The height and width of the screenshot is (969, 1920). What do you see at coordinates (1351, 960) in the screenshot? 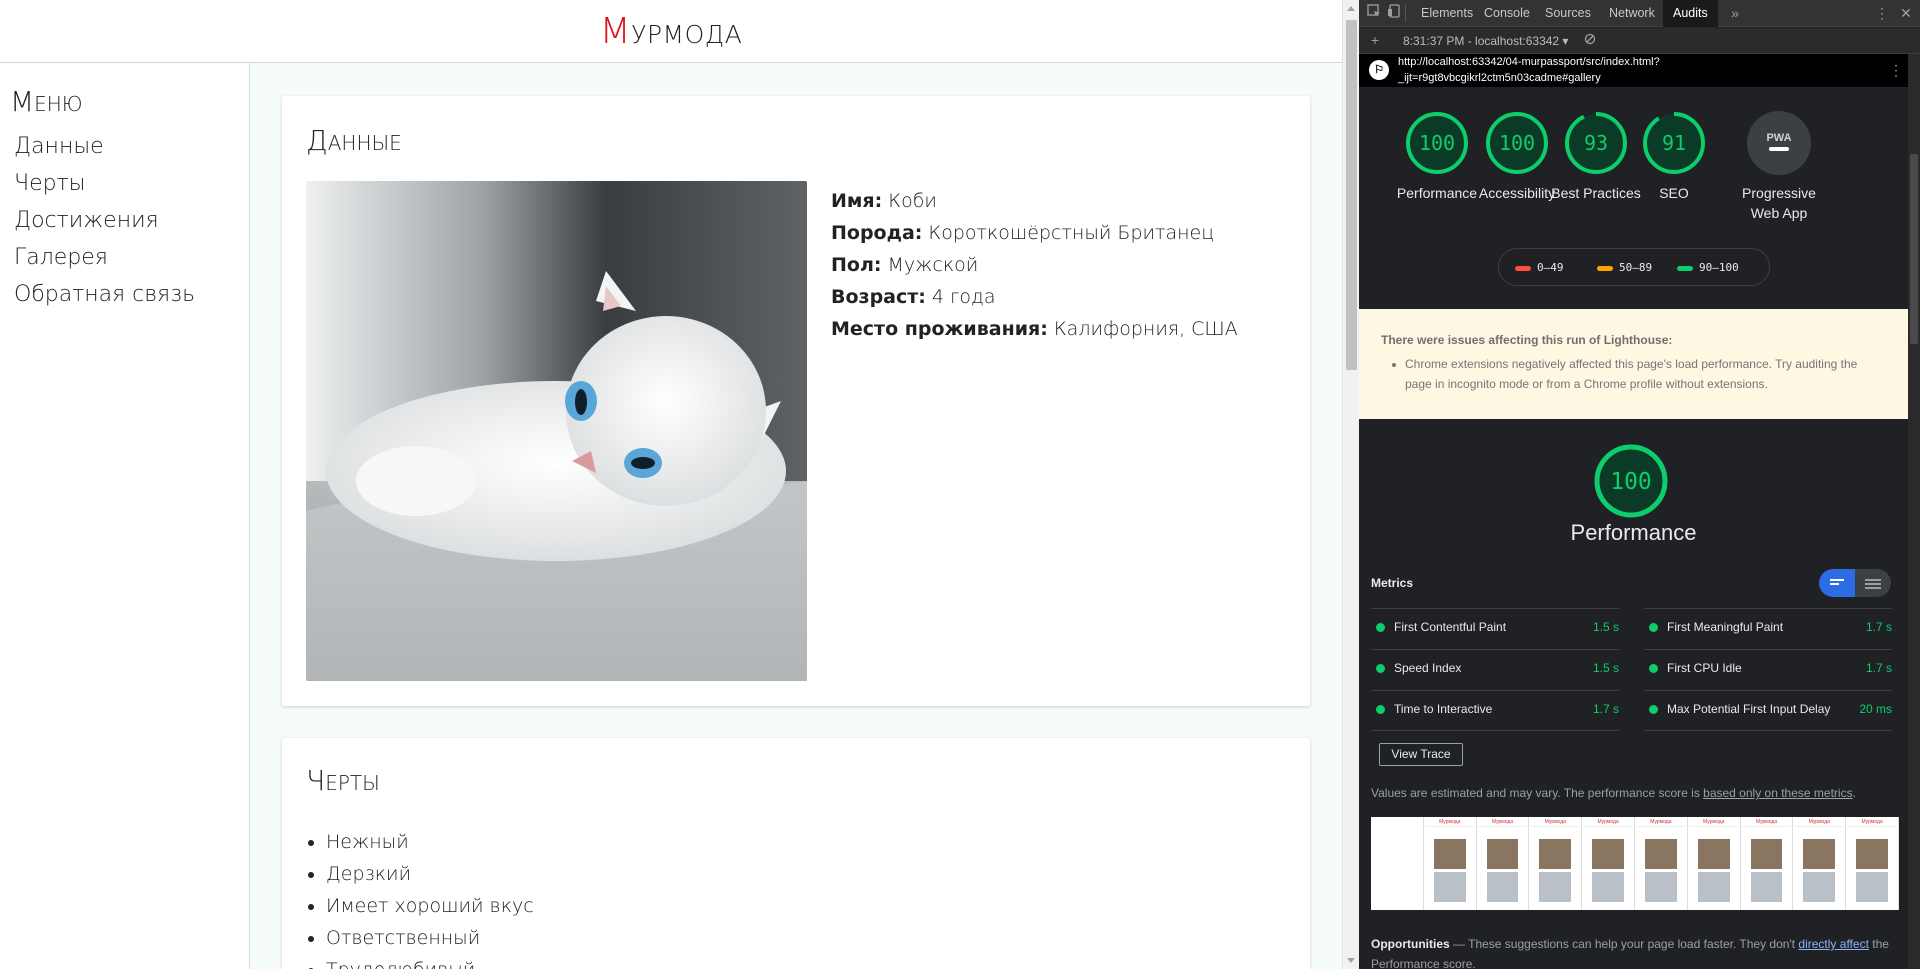
I see `scroll-down-arrow-icon` at bounding box center [1351, 960].